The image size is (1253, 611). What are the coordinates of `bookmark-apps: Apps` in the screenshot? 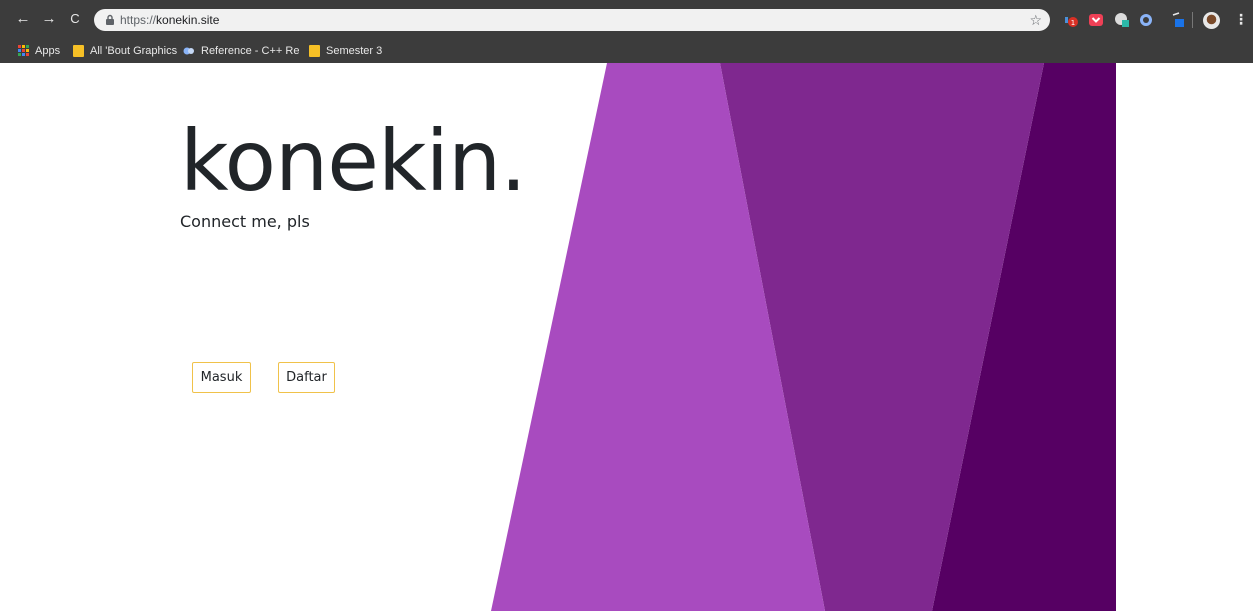 It's located at (39, 50).